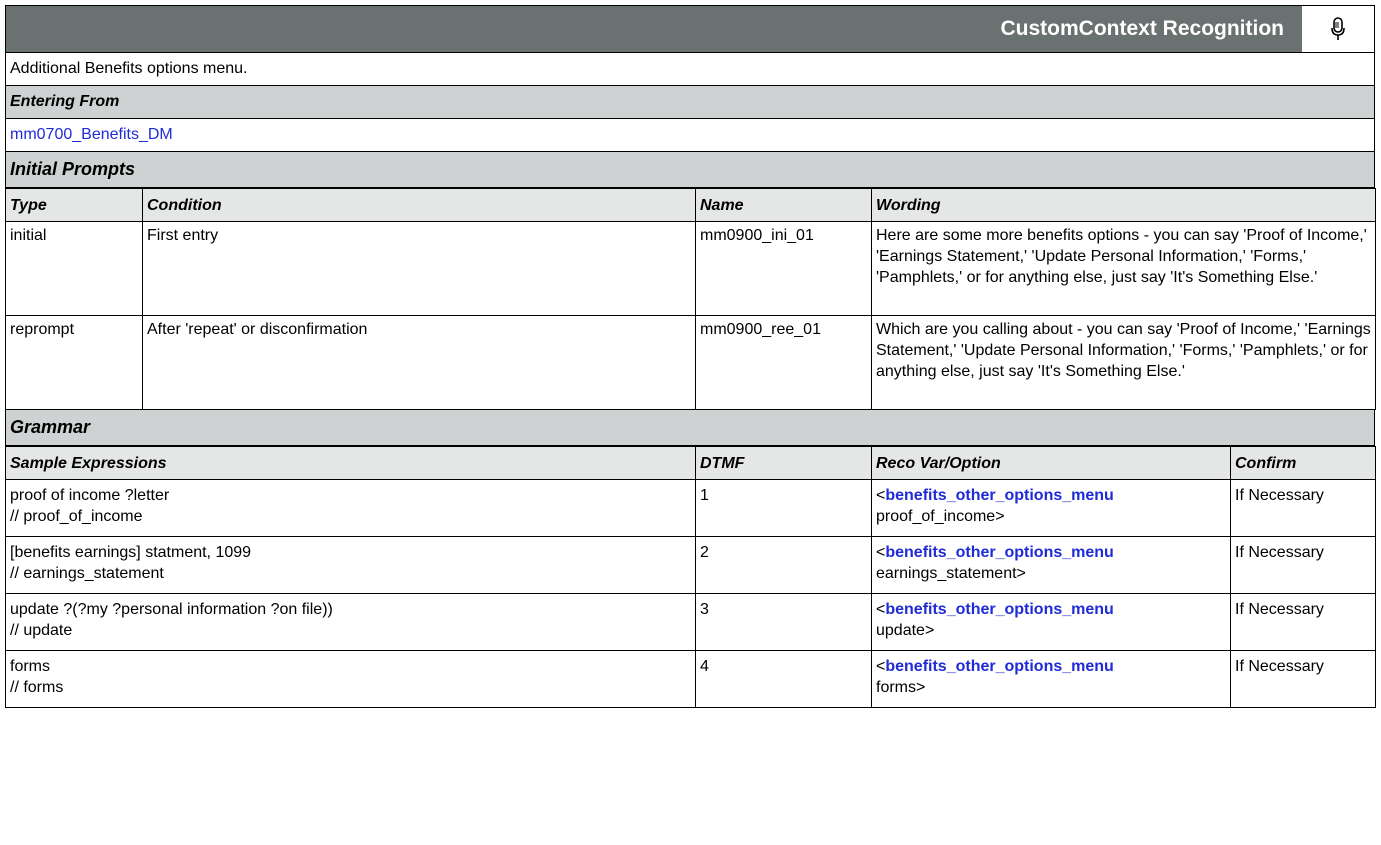 The height and width of the screenshot is (845, 1381). I want to click on description-text: Additional Benefits options menu., so click(129, 68).